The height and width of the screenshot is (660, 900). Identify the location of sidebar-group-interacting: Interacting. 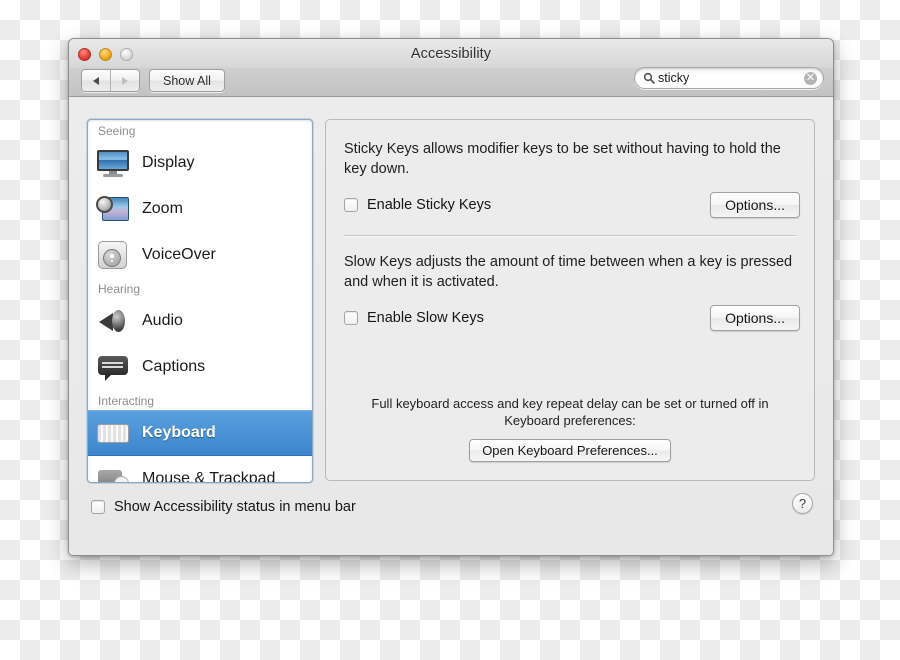
(126, 401).